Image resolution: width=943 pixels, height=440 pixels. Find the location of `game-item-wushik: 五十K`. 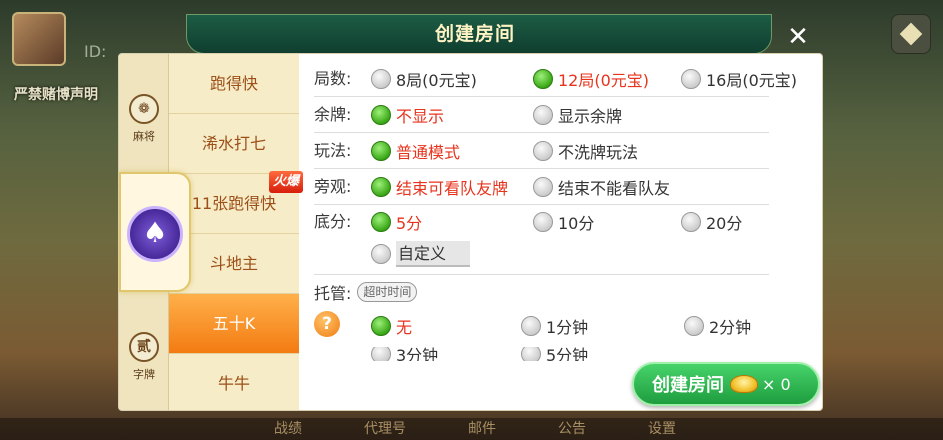

game-item-wushik: 五十K is located at coordinates (234, 324).